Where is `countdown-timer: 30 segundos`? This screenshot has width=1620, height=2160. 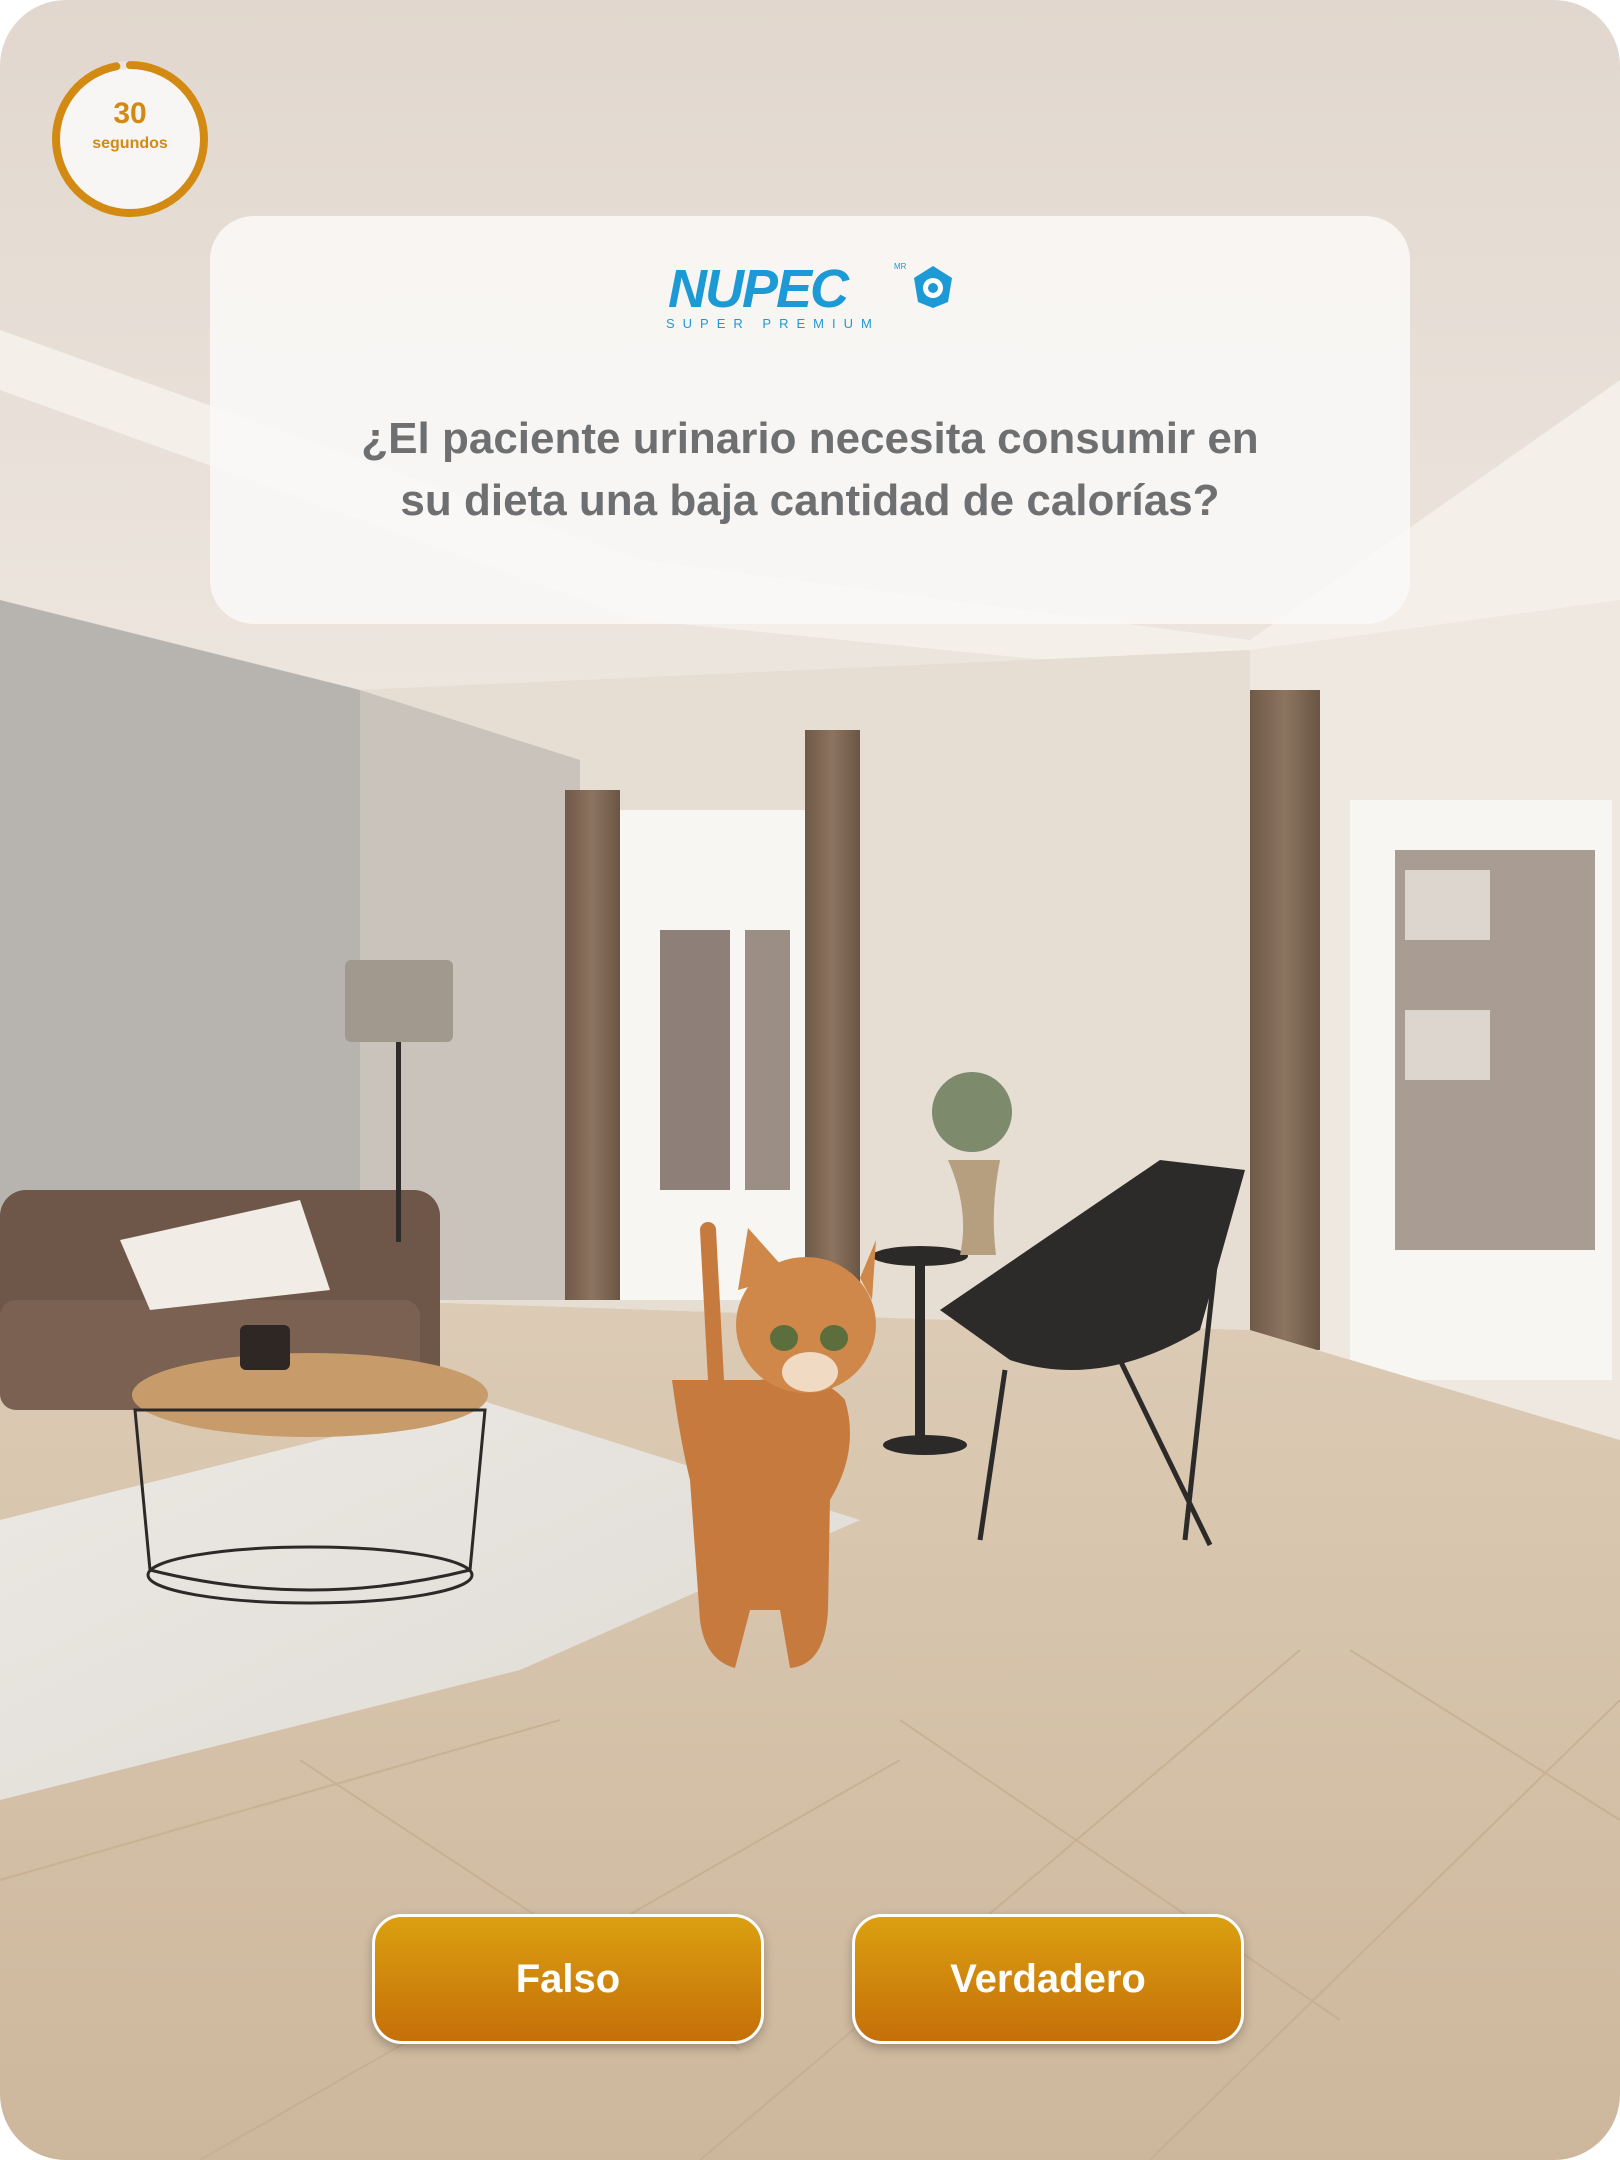
countdown-timer: 30 segundos is located at coordinates (130, 139).